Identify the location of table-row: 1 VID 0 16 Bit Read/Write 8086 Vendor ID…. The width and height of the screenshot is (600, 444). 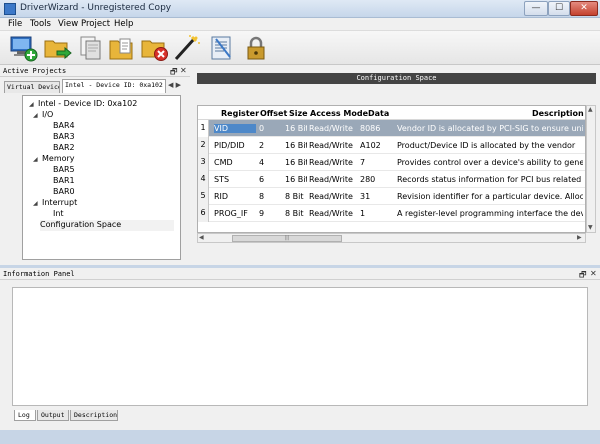
(391, 128).